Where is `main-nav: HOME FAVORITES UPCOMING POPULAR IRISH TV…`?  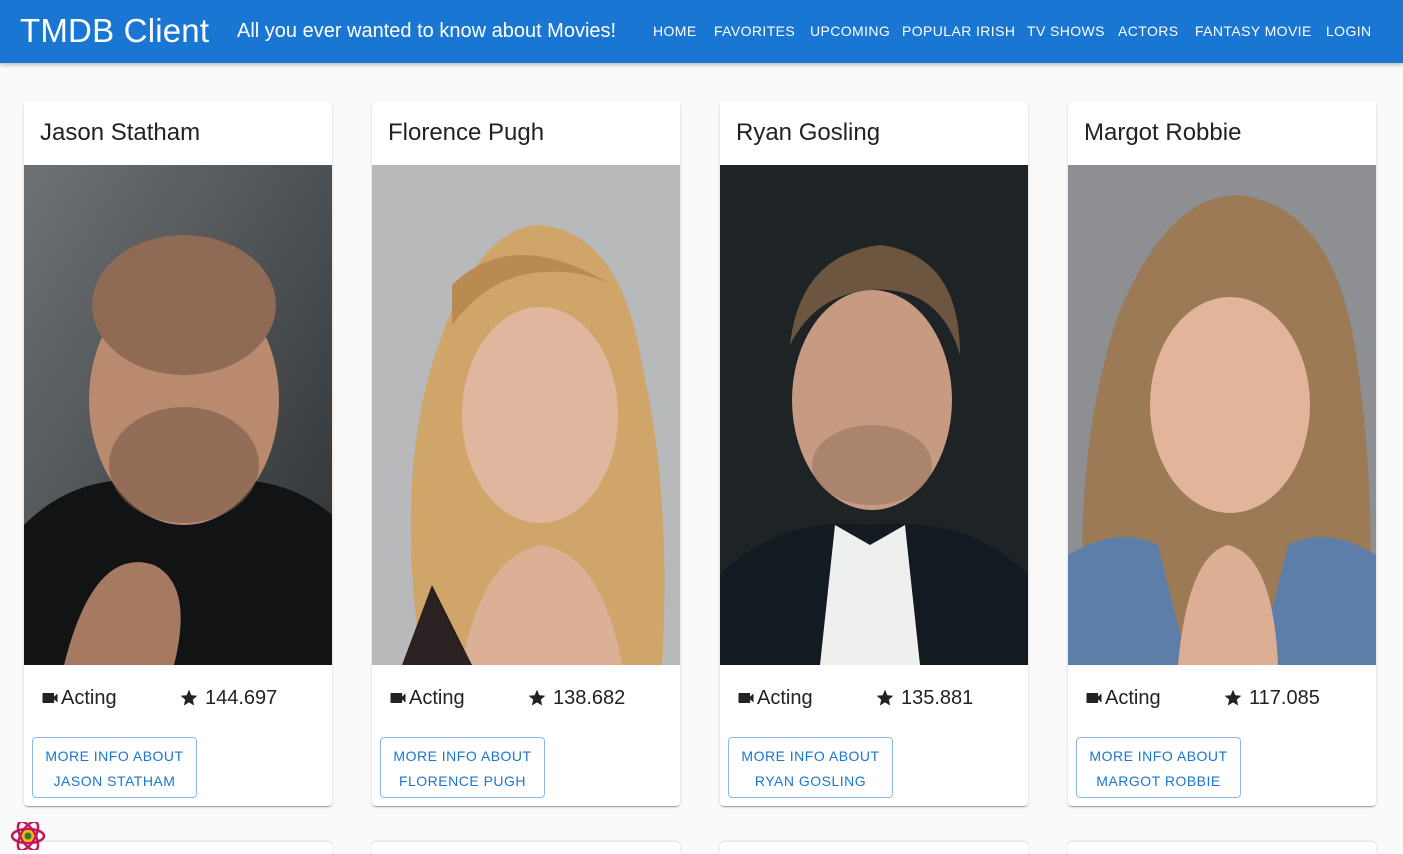
main-nav: HOME FAVORITES UPCOMING POPULAR IRISH TV… is located at coordinates (701, 31).